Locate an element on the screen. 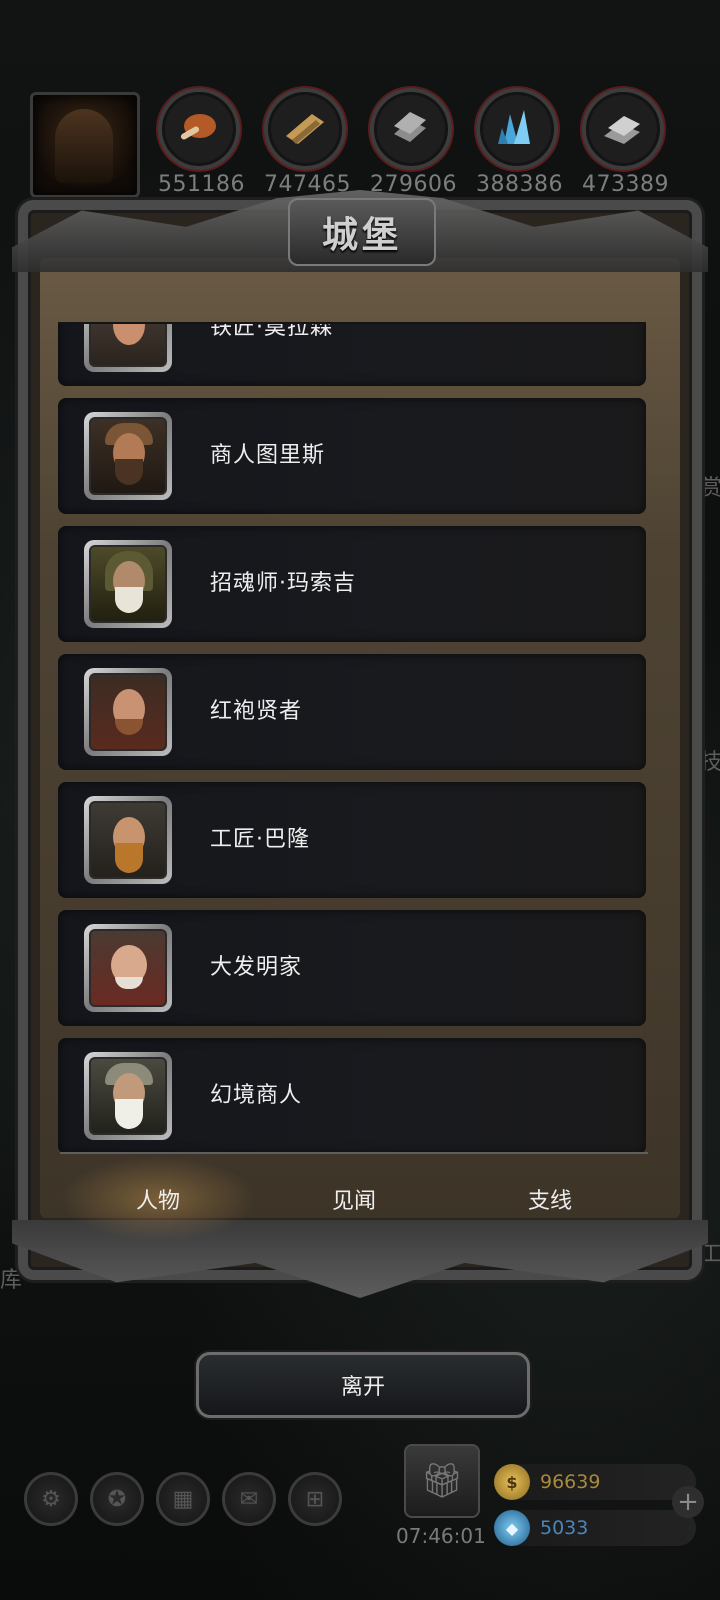 The image size is (720, 1600). gem-icon: ◆ is located at coordinates (512, 1528).